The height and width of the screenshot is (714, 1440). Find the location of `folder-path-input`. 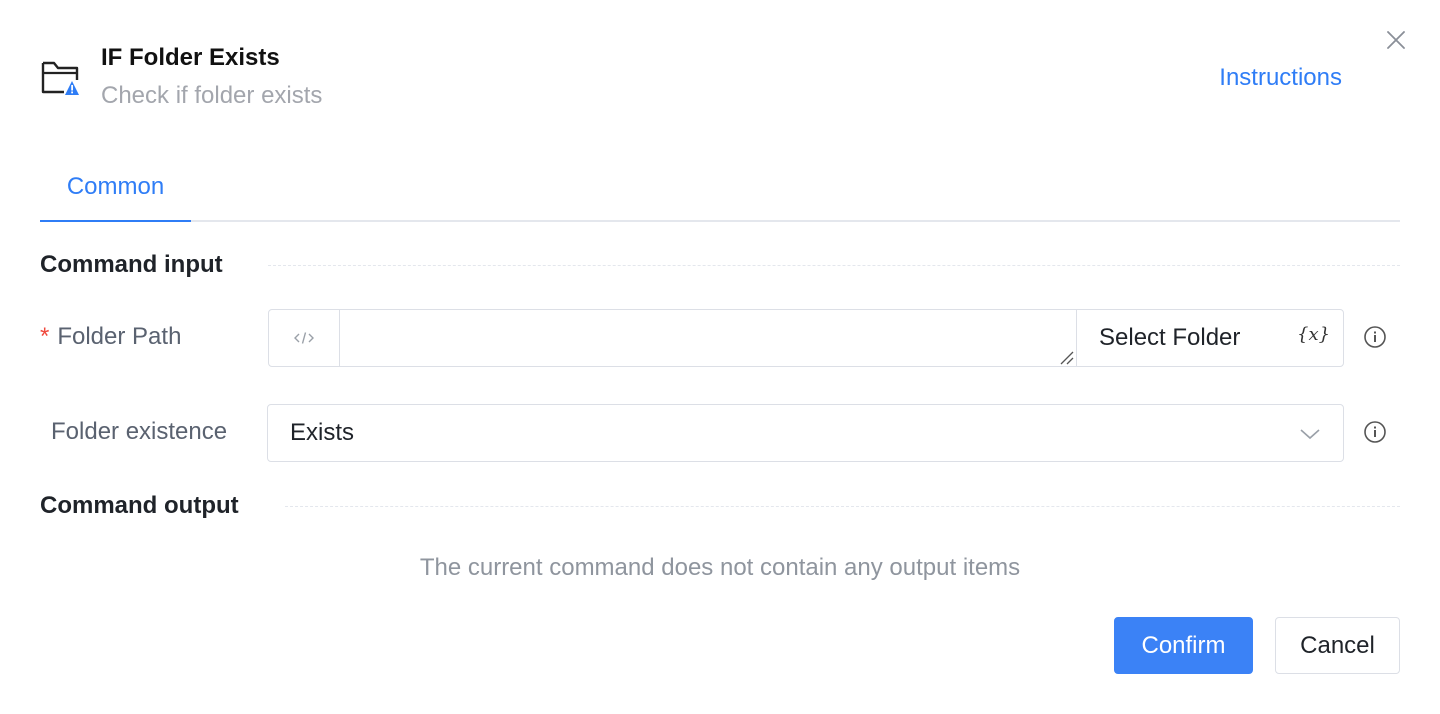

folder-path-input is located at coordinates (708, 338).